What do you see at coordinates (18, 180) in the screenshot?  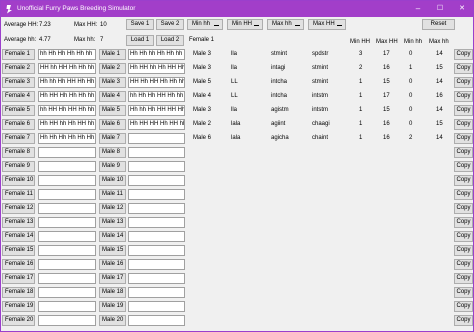 I see `female-10-button: Female 10` at bounding box center [18, 180].